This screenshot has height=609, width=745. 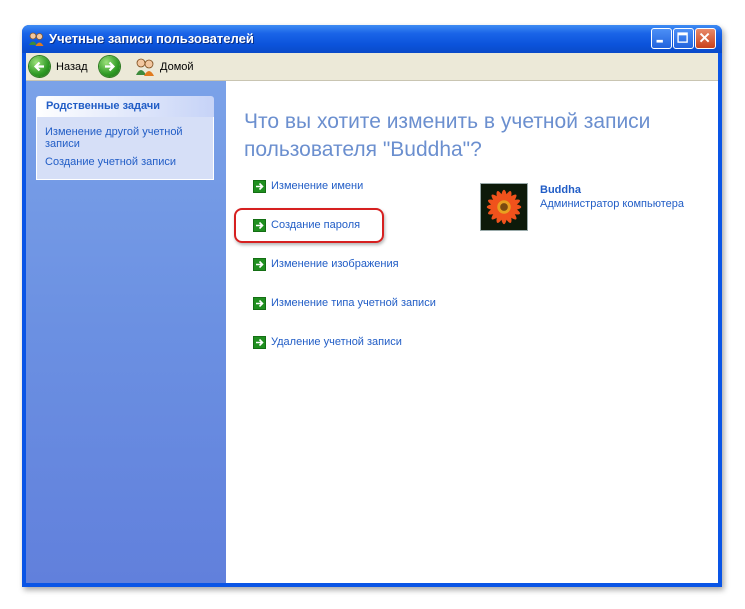 I want to click on orange-flower-icon, so click(x=504, y=207).